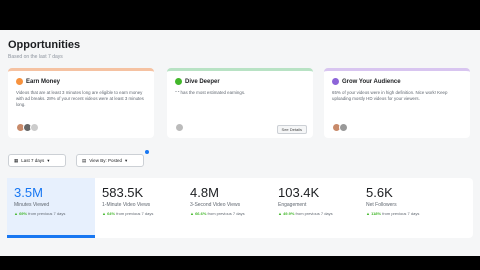  What do you see at coordinates (305, 213) in the screenshot?
I see `metric-change: ▲ 49.9% from previous 7 days` at bounding box center [305, 213].